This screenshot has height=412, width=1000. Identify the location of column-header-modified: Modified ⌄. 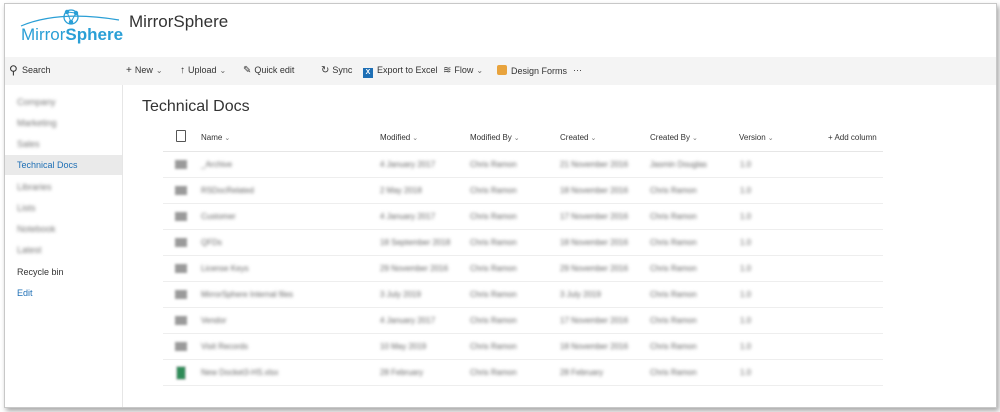
(399, 137).